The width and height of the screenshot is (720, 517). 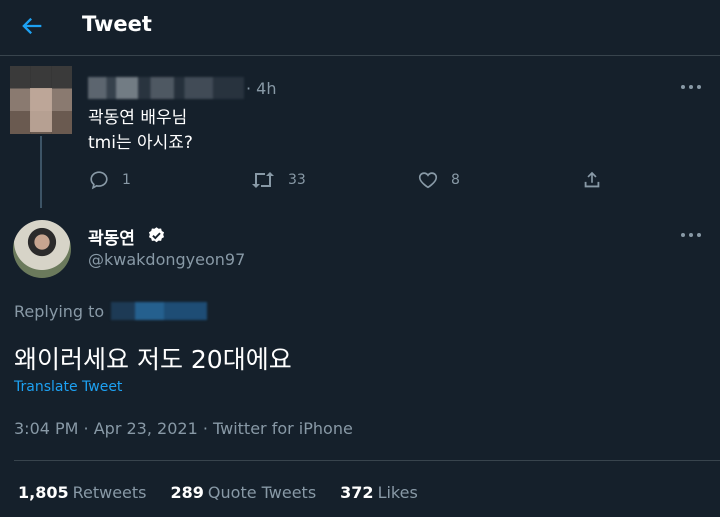 What do you see at coordinates (261, 88) in the screenshot?
I see `parent-tweet-time: · 4h` at bounding box center [261, 88].